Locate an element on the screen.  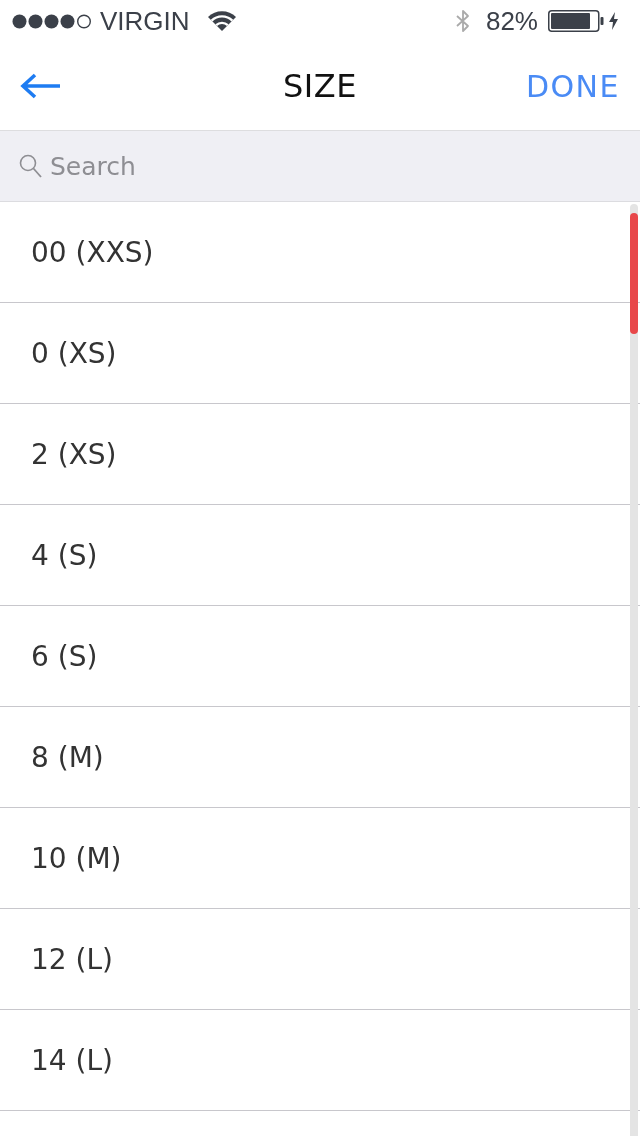
charging-bolt-icon is located at coordinates (613, 21).